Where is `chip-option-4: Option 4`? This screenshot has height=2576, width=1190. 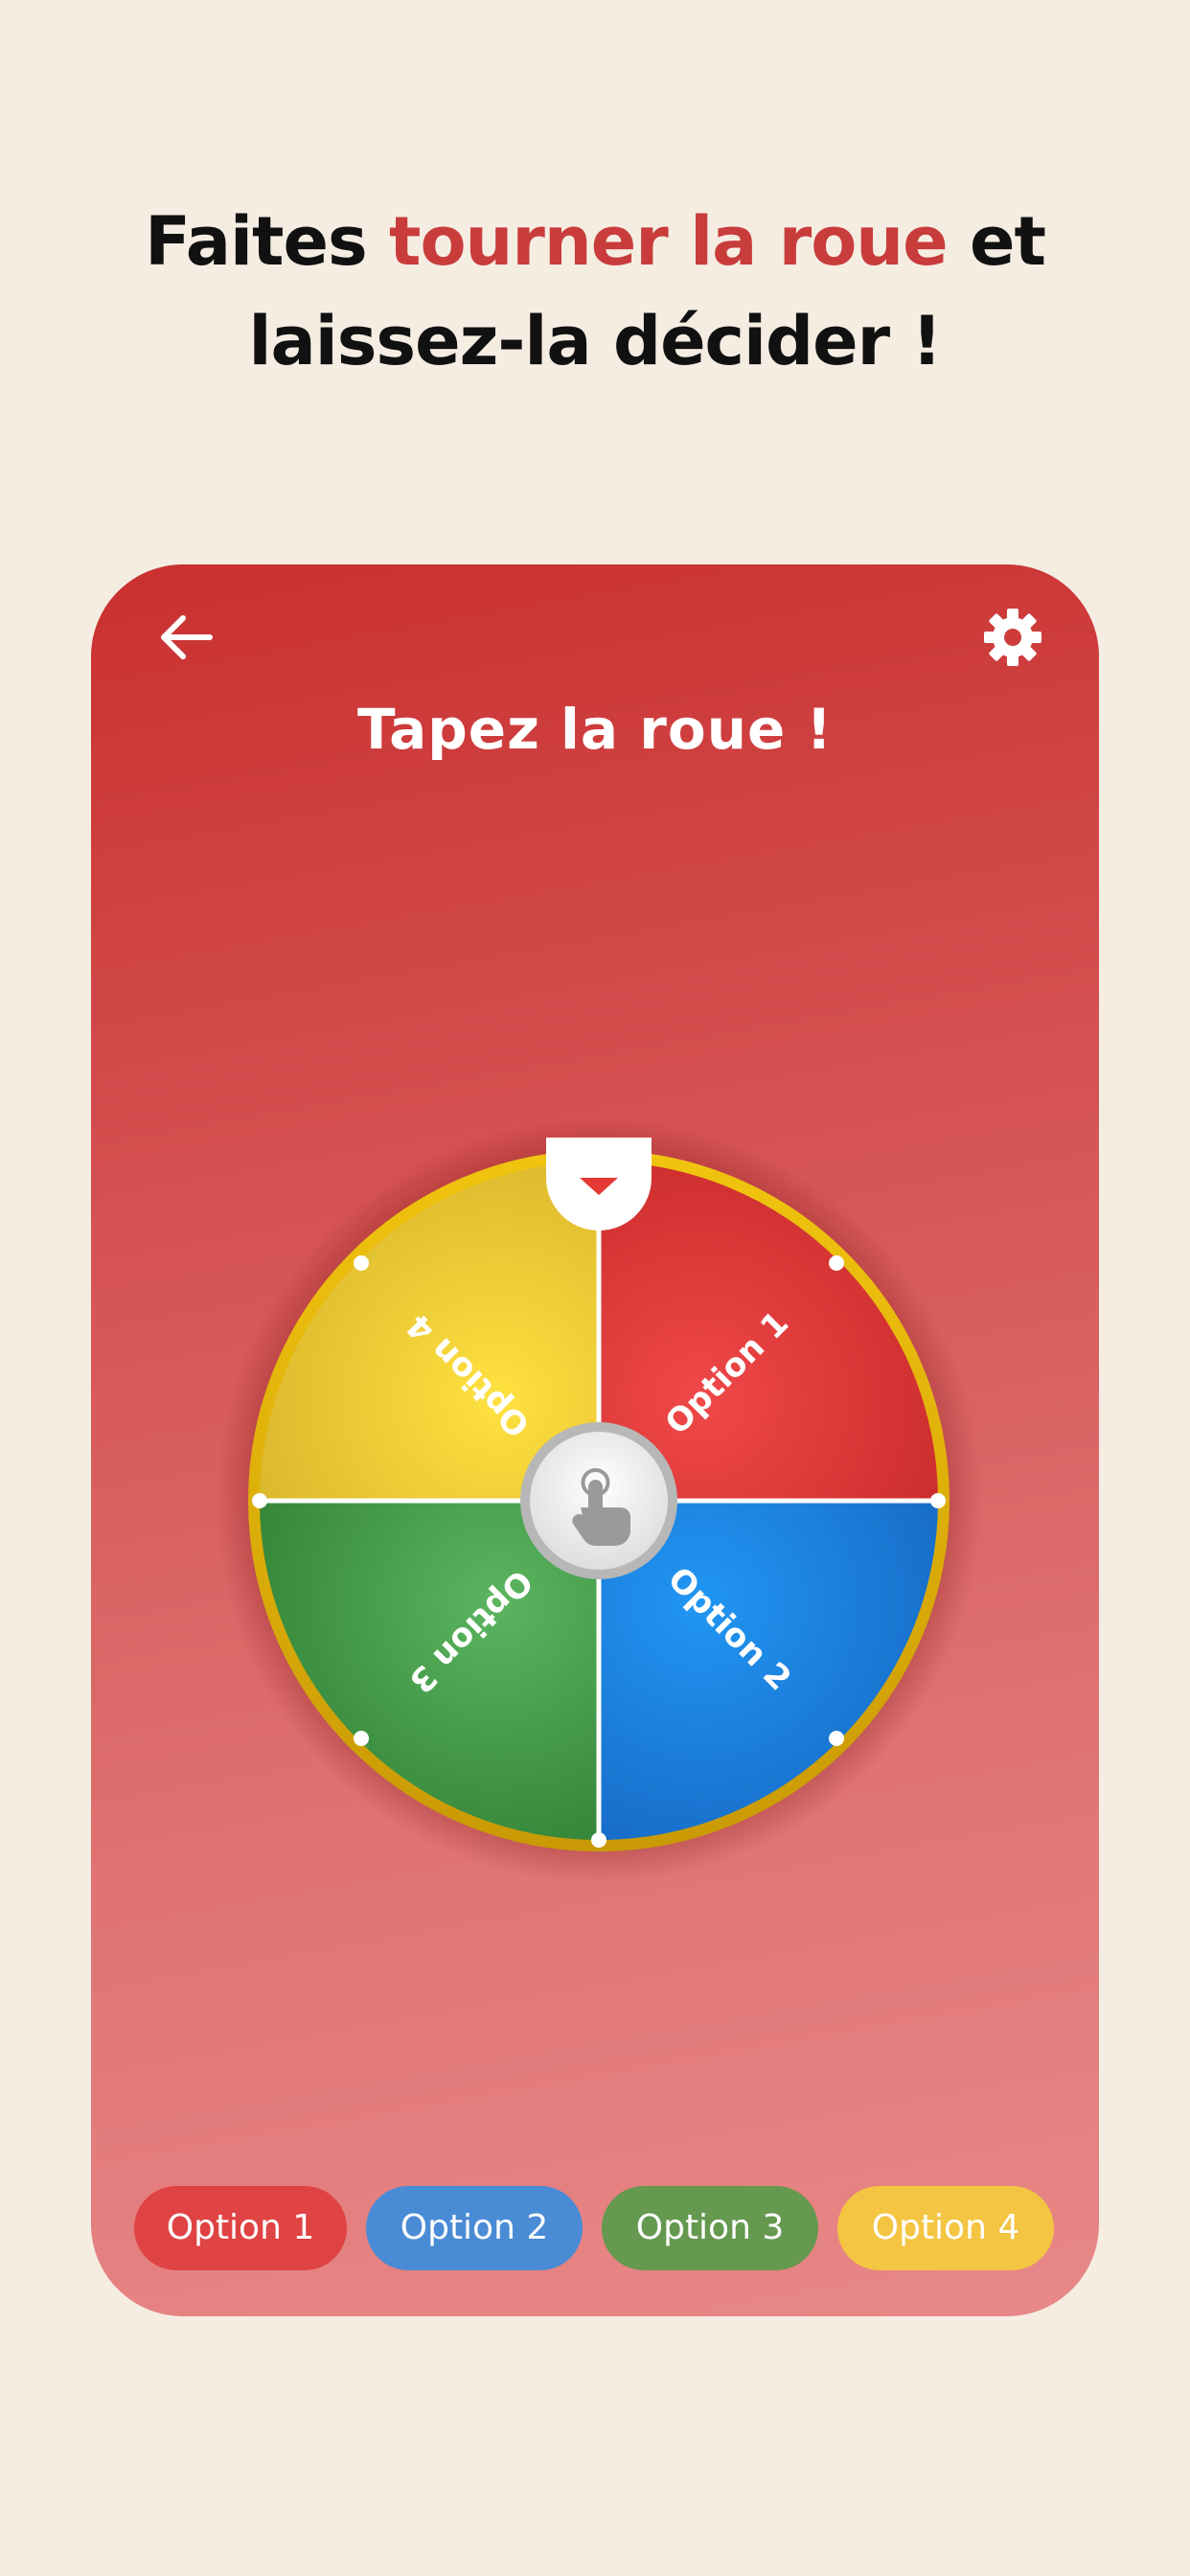
chip-option-4: Option 4 is located at coordinates (946, 2228).